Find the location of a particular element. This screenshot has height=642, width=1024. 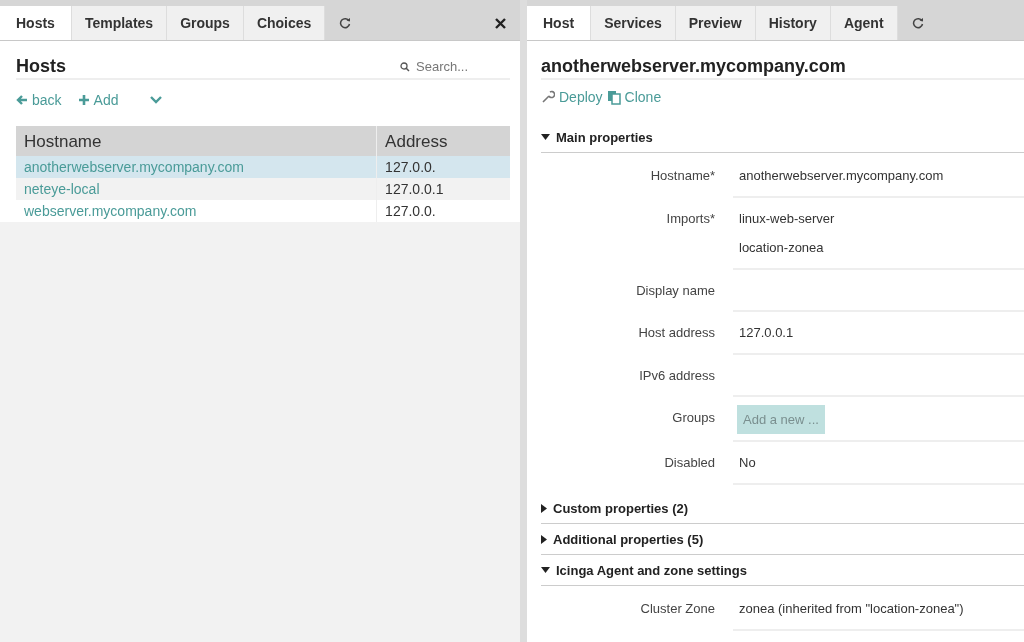

section-header: Custom properties (2) is located at coordinates (621, 508).